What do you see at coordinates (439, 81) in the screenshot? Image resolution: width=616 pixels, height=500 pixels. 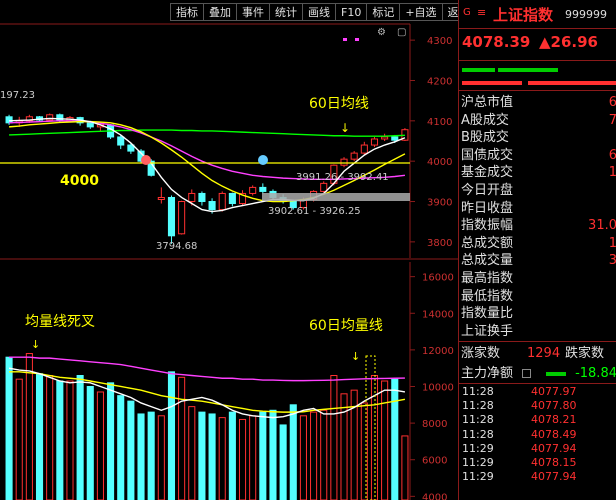 I see `kline-y-tick-label: 4200` at bounding box center [439, 81].